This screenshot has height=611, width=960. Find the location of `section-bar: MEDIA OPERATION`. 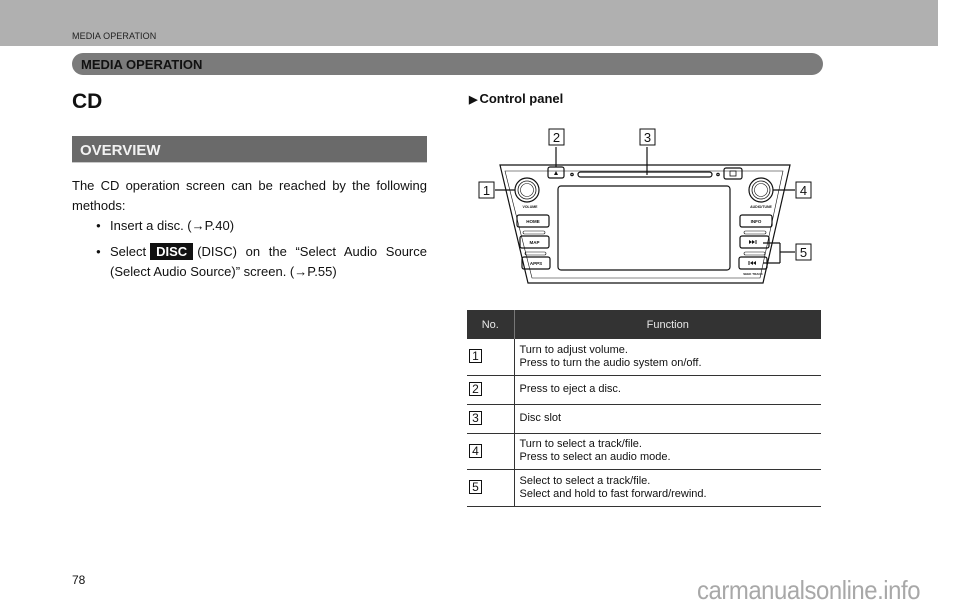

section-bar: MEDIA OPERATION is located at coordinates (447, 64).